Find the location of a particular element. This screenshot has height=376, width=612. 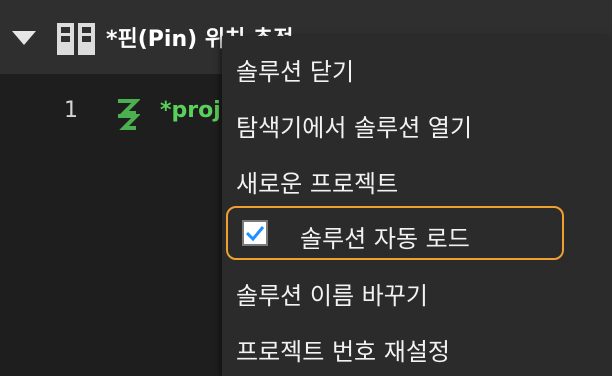

triangle-down-icon is located at coordinates (24, 38).